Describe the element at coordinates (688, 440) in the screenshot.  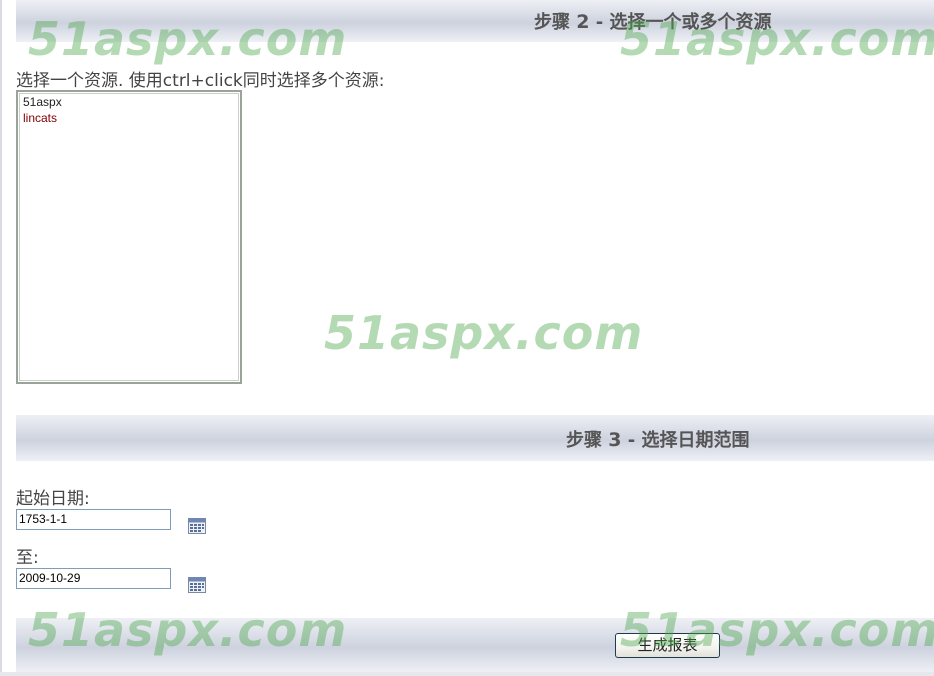
I see `step3-suffix: - 选择日期范围` at that location.